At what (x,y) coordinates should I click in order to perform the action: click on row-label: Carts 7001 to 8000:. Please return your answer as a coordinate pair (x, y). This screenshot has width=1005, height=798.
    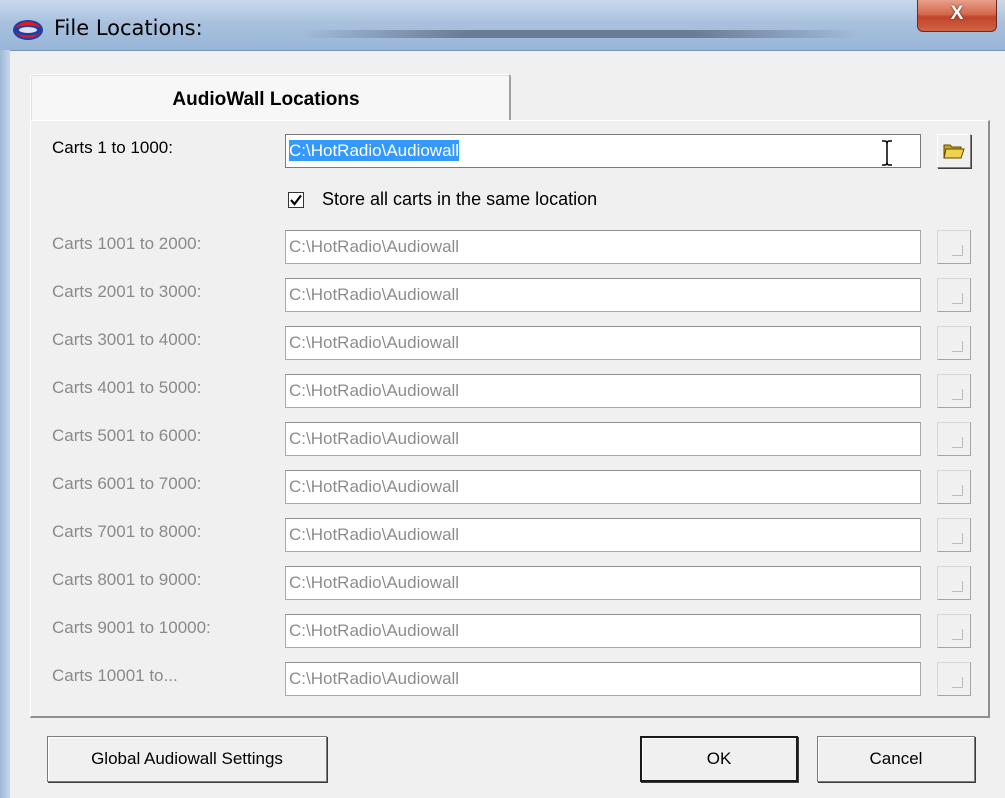
    Looking at the image, I should click on (127, 531).